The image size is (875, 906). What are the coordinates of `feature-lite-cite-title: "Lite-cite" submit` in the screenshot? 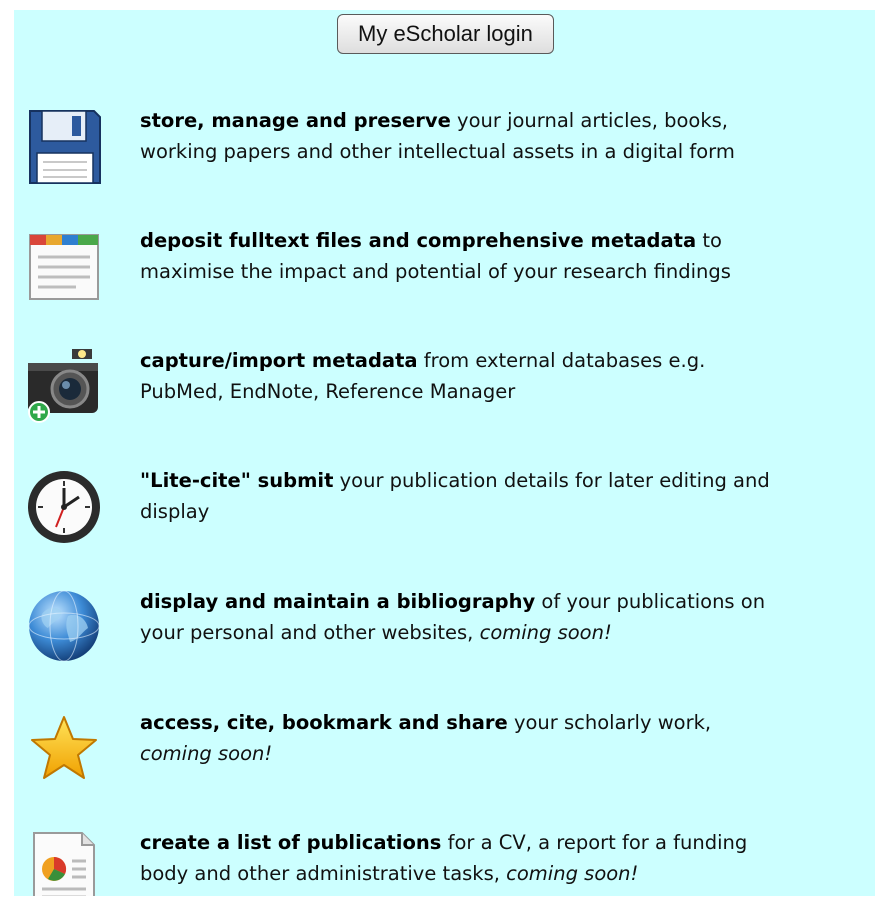 It's located at (237, 480).